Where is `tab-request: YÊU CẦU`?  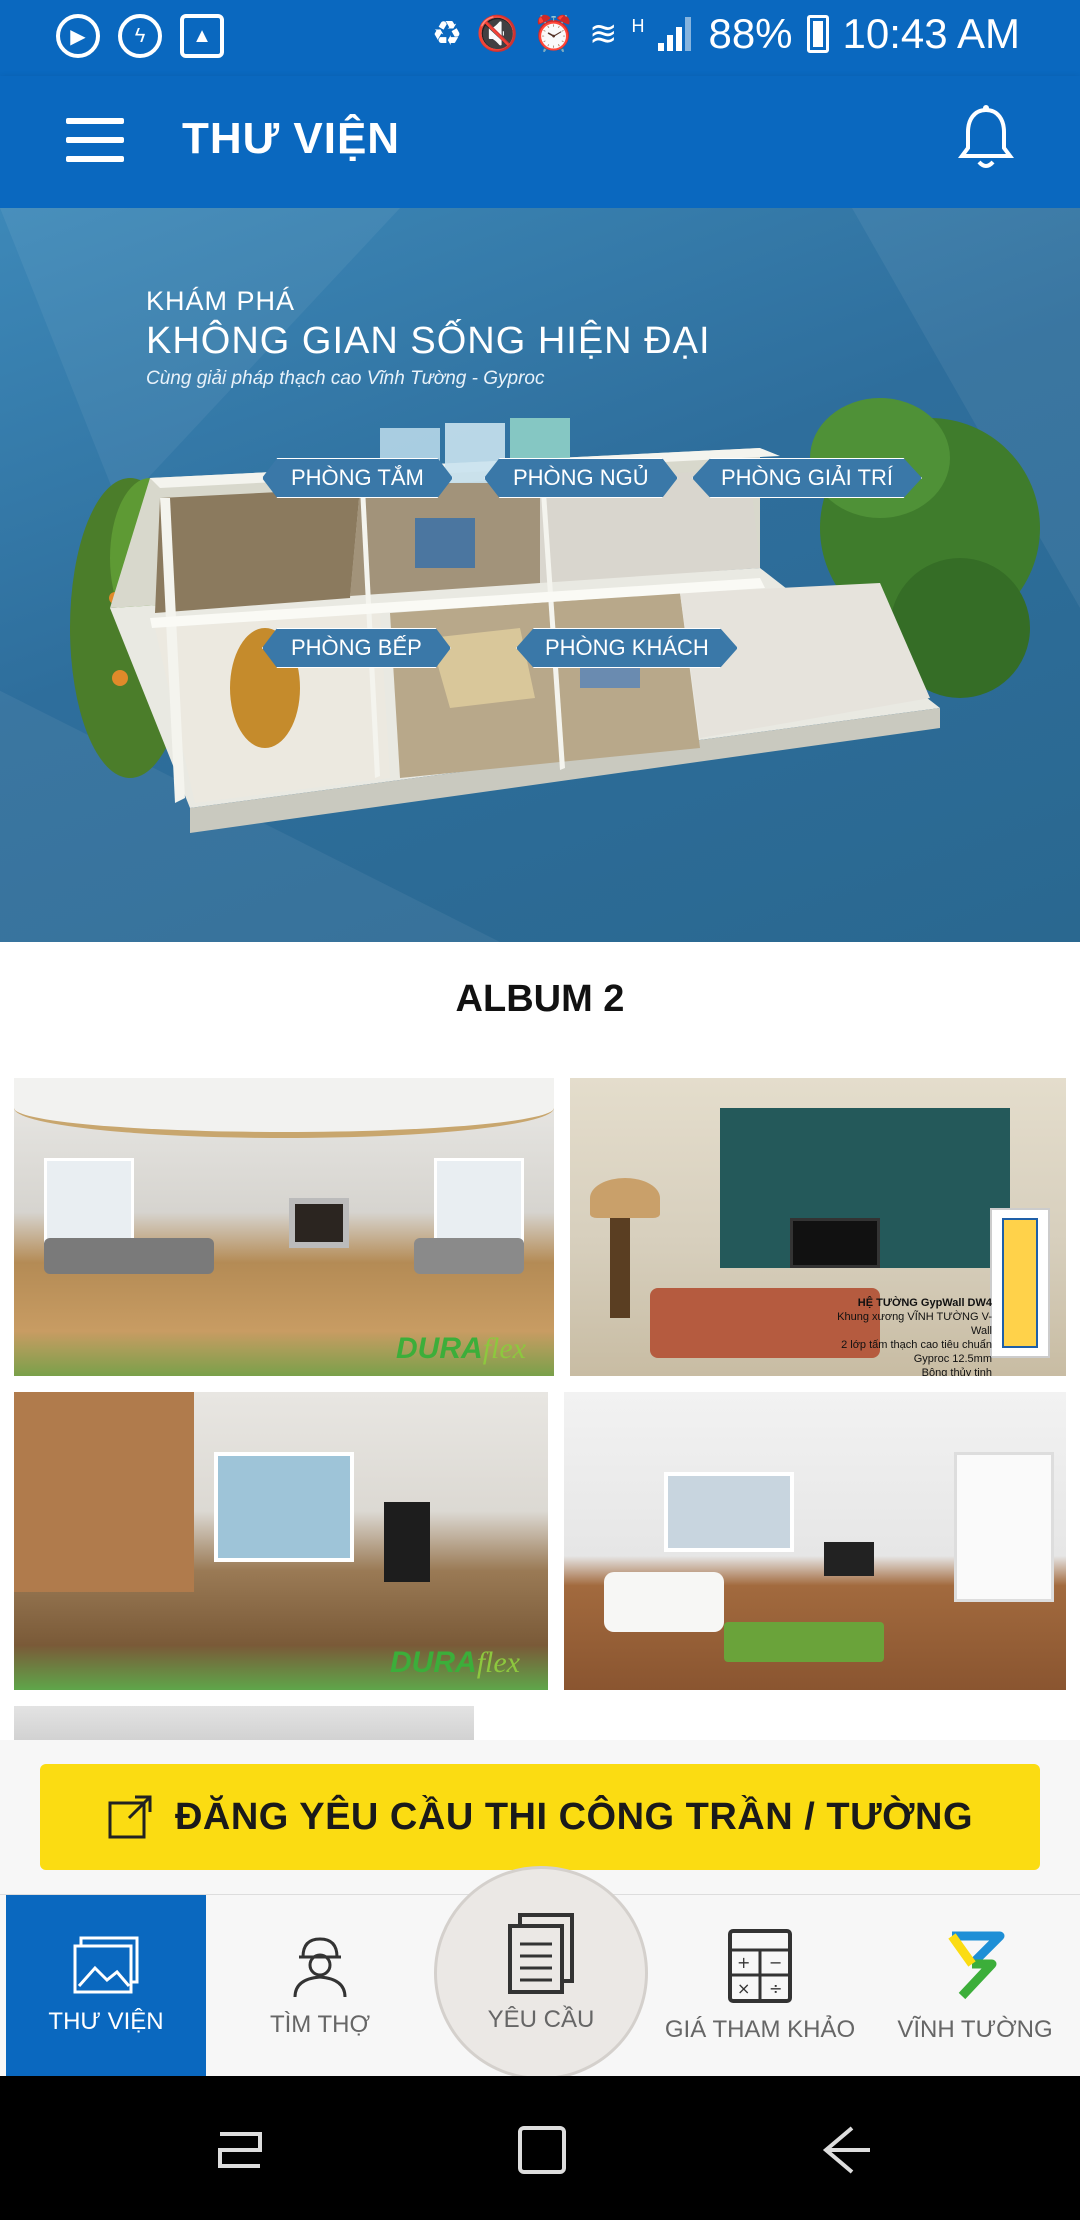 tab-request: YÊU CẦU is located at coordinates (541, 1973).